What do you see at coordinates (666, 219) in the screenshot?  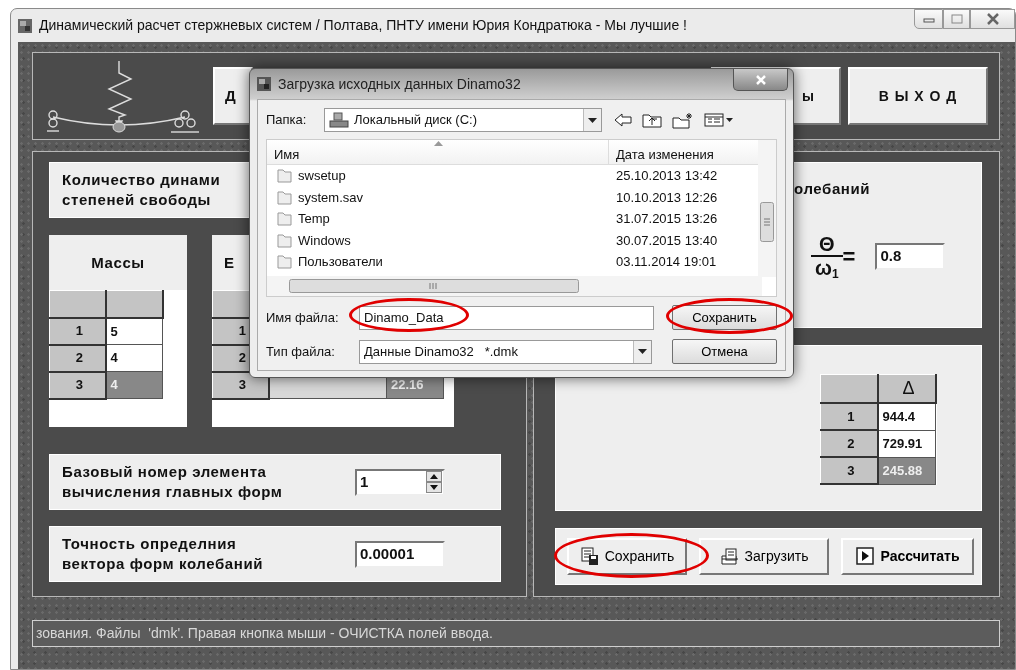 I see `date-text: 31.07.2015 13:26` at bounding box center [666, 219].